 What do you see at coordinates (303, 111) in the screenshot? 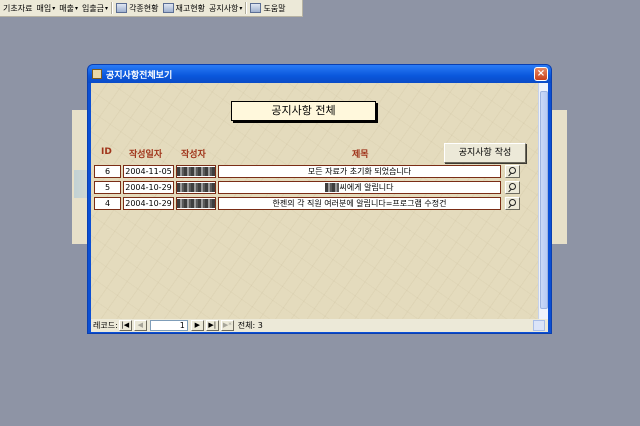
I see `form-heading: 공지사항 전체` at bounding box center [303, 111].